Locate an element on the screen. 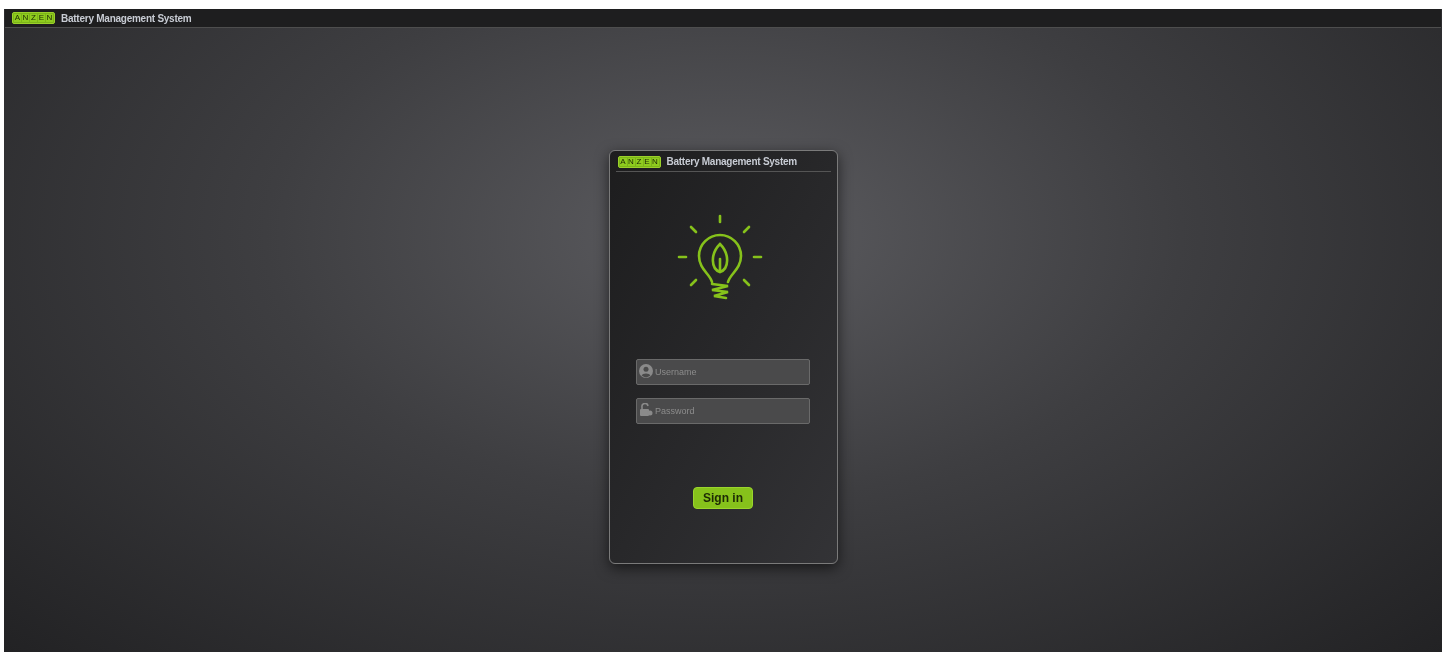  input-field: Username is located at coordinates (723, 372).